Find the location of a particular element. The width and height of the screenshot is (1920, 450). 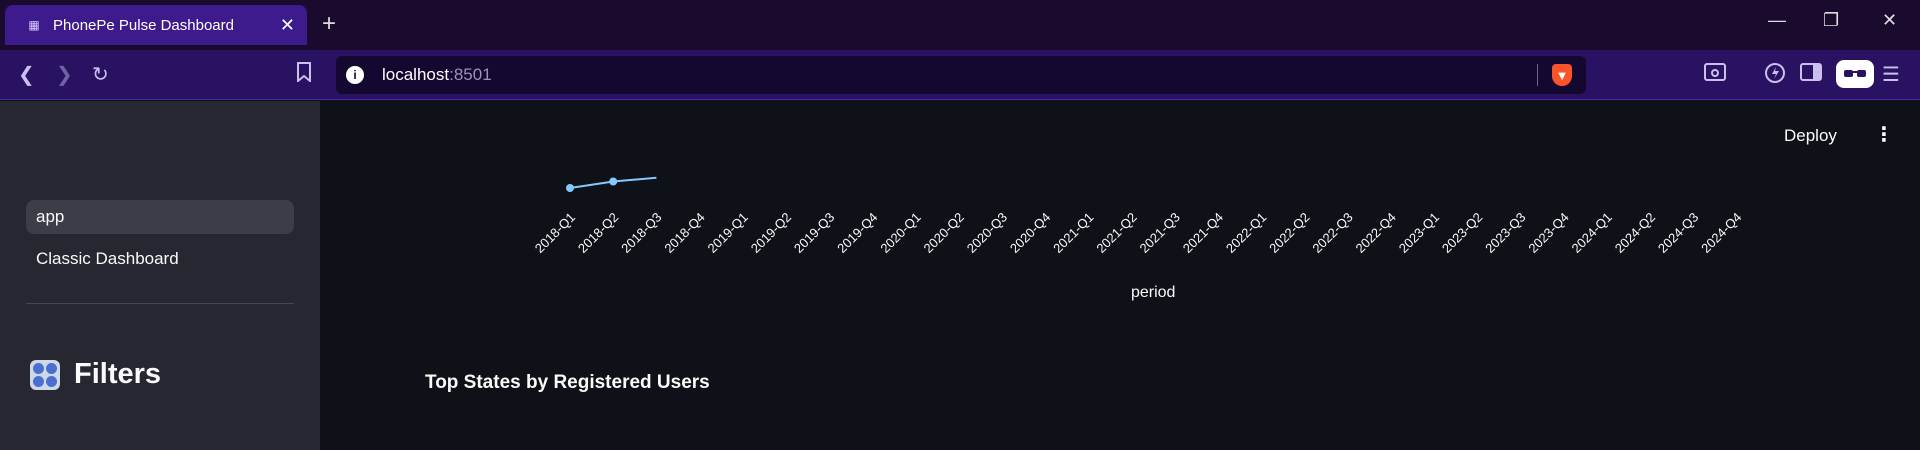

x-tick-label: 2024-Q3 is located at coordinates (1678, 233).